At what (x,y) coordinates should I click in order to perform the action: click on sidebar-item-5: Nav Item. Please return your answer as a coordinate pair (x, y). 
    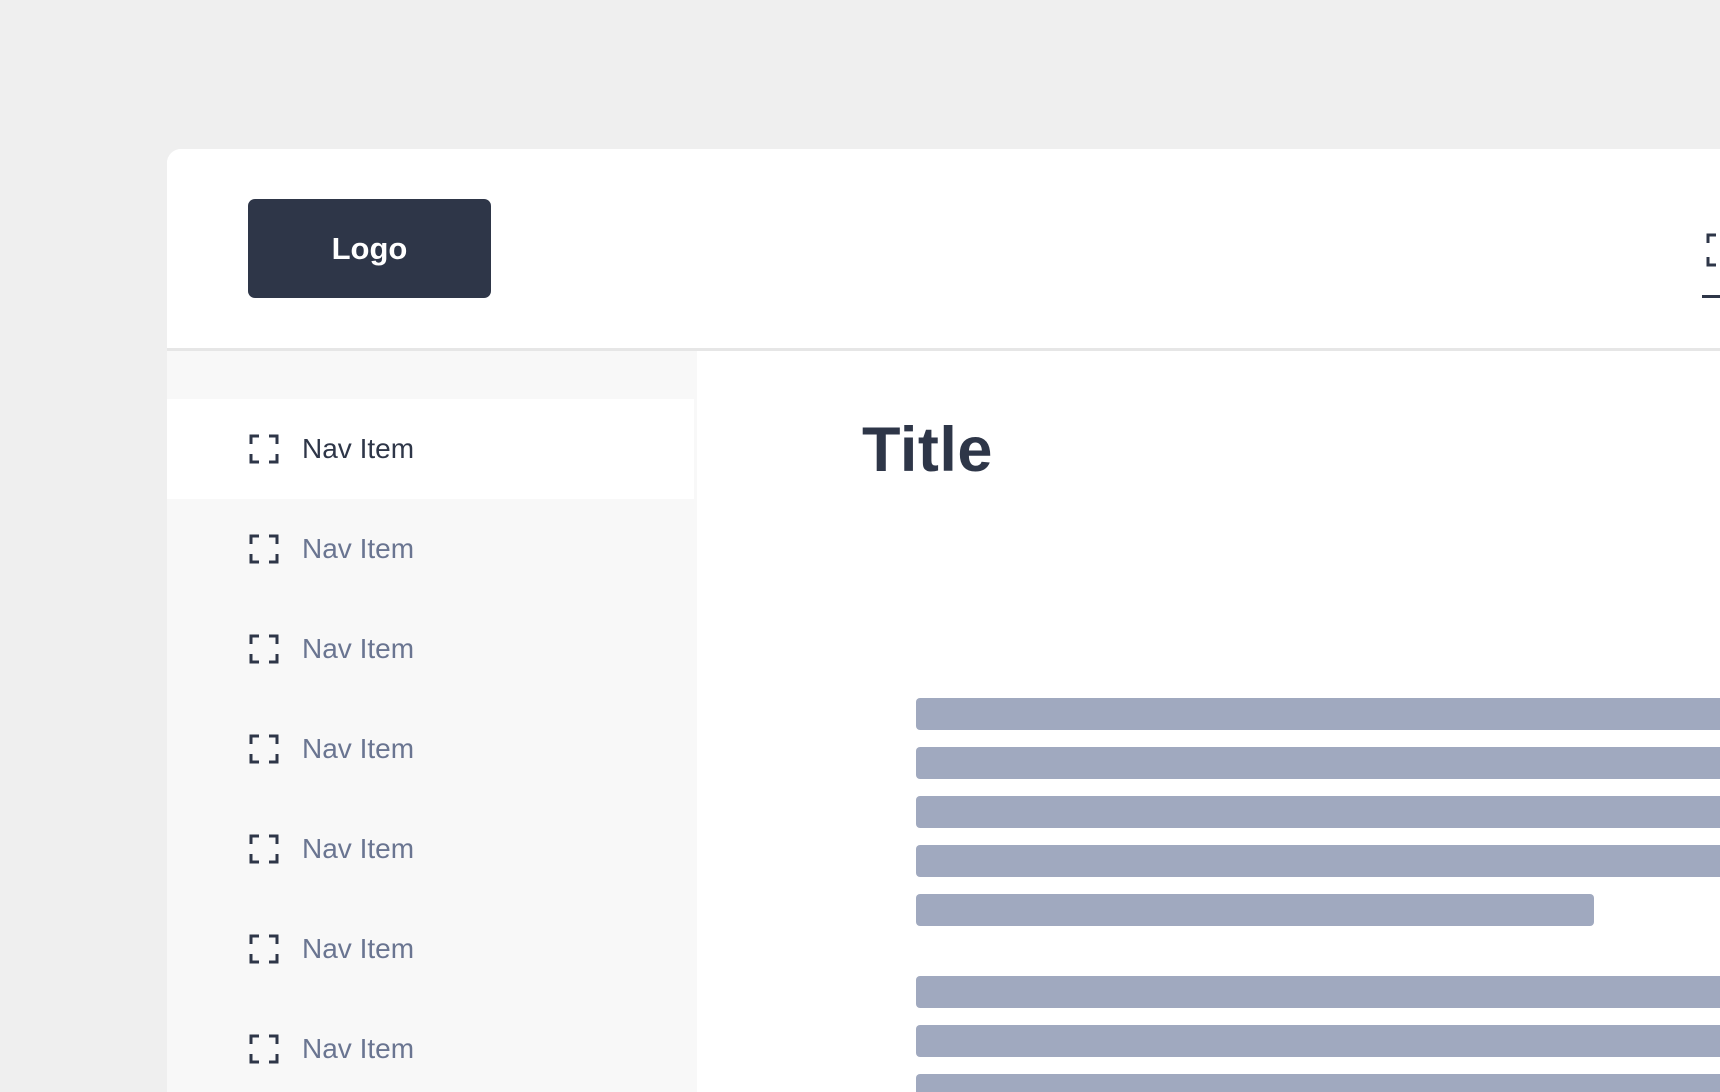
    Looking at the image, I should click on (430, 849).